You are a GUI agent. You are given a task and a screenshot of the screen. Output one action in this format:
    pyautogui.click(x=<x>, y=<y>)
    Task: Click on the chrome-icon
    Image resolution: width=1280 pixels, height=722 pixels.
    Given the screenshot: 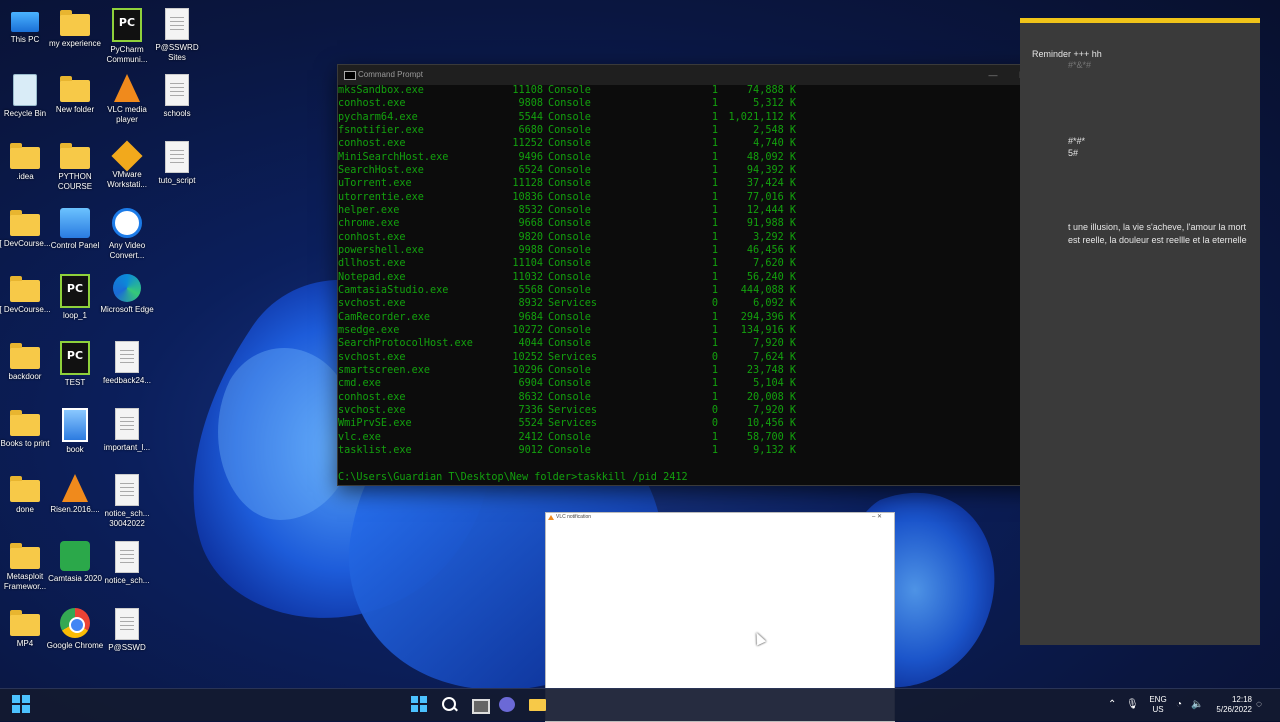 What is the action you would take?
    pyautogui.click(x=75, y=623)
    